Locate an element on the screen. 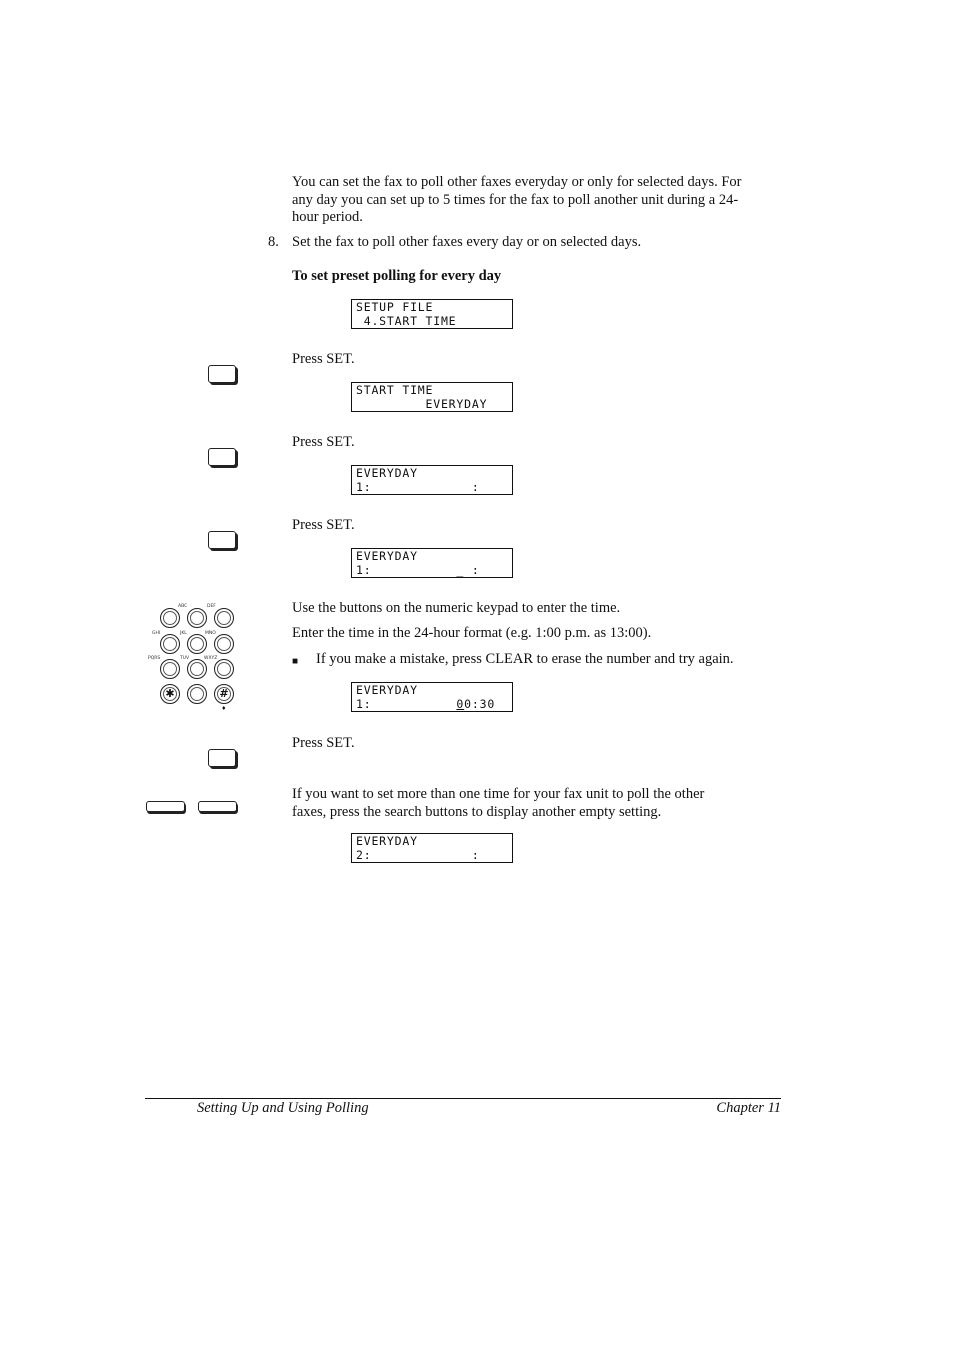 The image size is (954, 1351). lcd-line-2: 1: _ : is located at coordinates (418, 570).